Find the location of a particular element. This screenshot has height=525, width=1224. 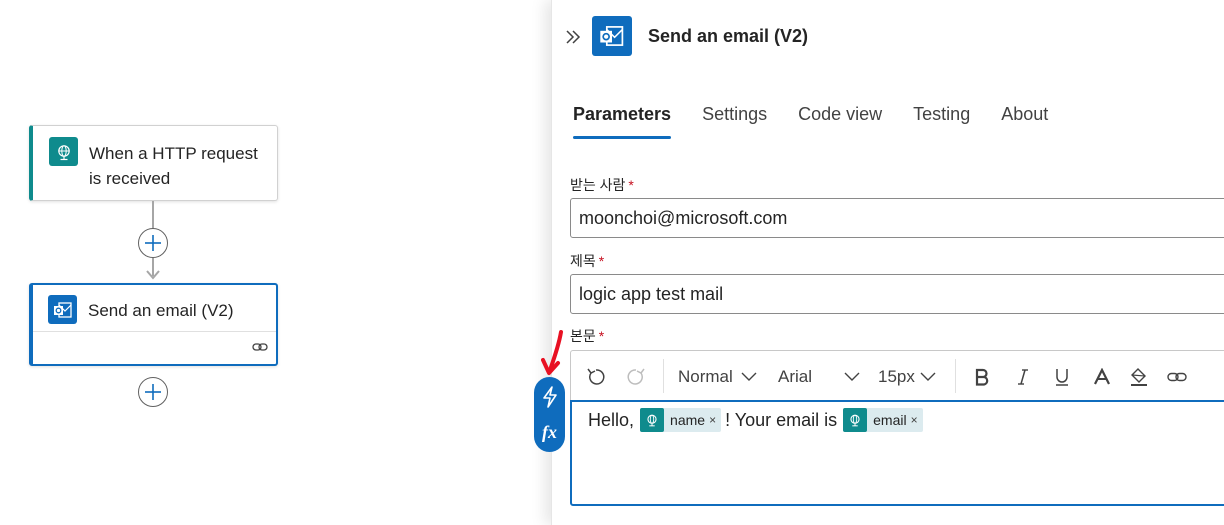

editor-toolbar: Normal Arial 15px is located at coordinates (897, 376).